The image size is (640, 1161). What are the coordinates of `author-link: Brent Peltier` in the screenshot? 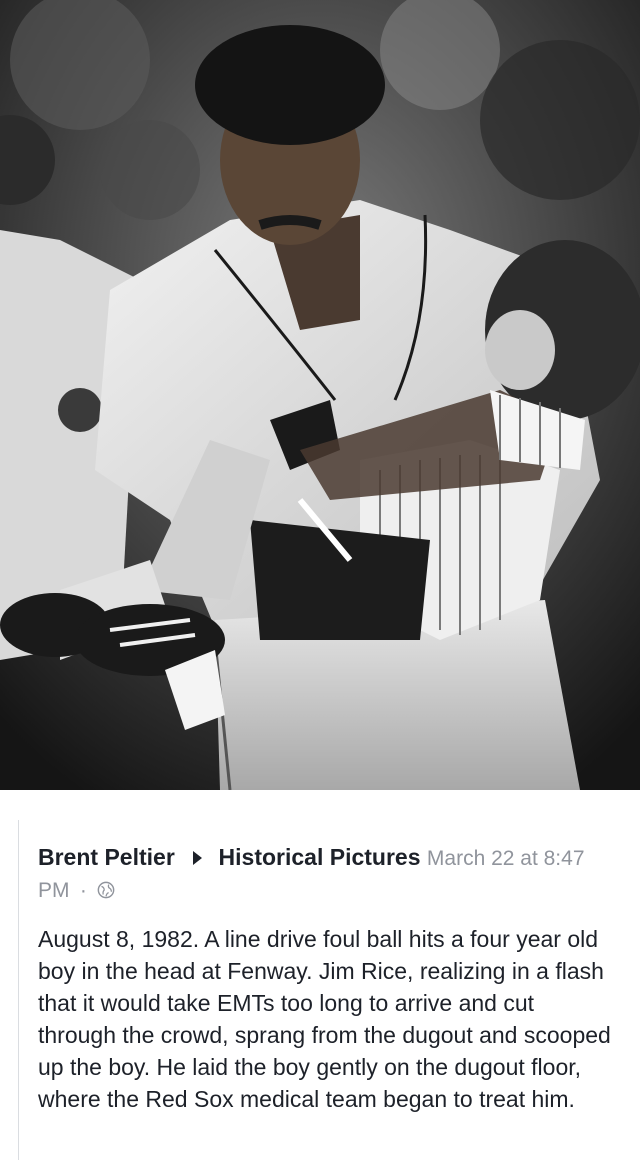 It's located at (106, 857).